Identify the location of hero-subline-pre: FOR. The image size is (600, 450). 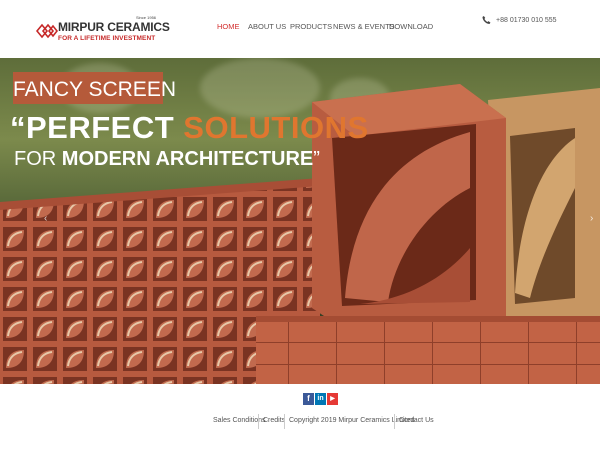
(38, 159).